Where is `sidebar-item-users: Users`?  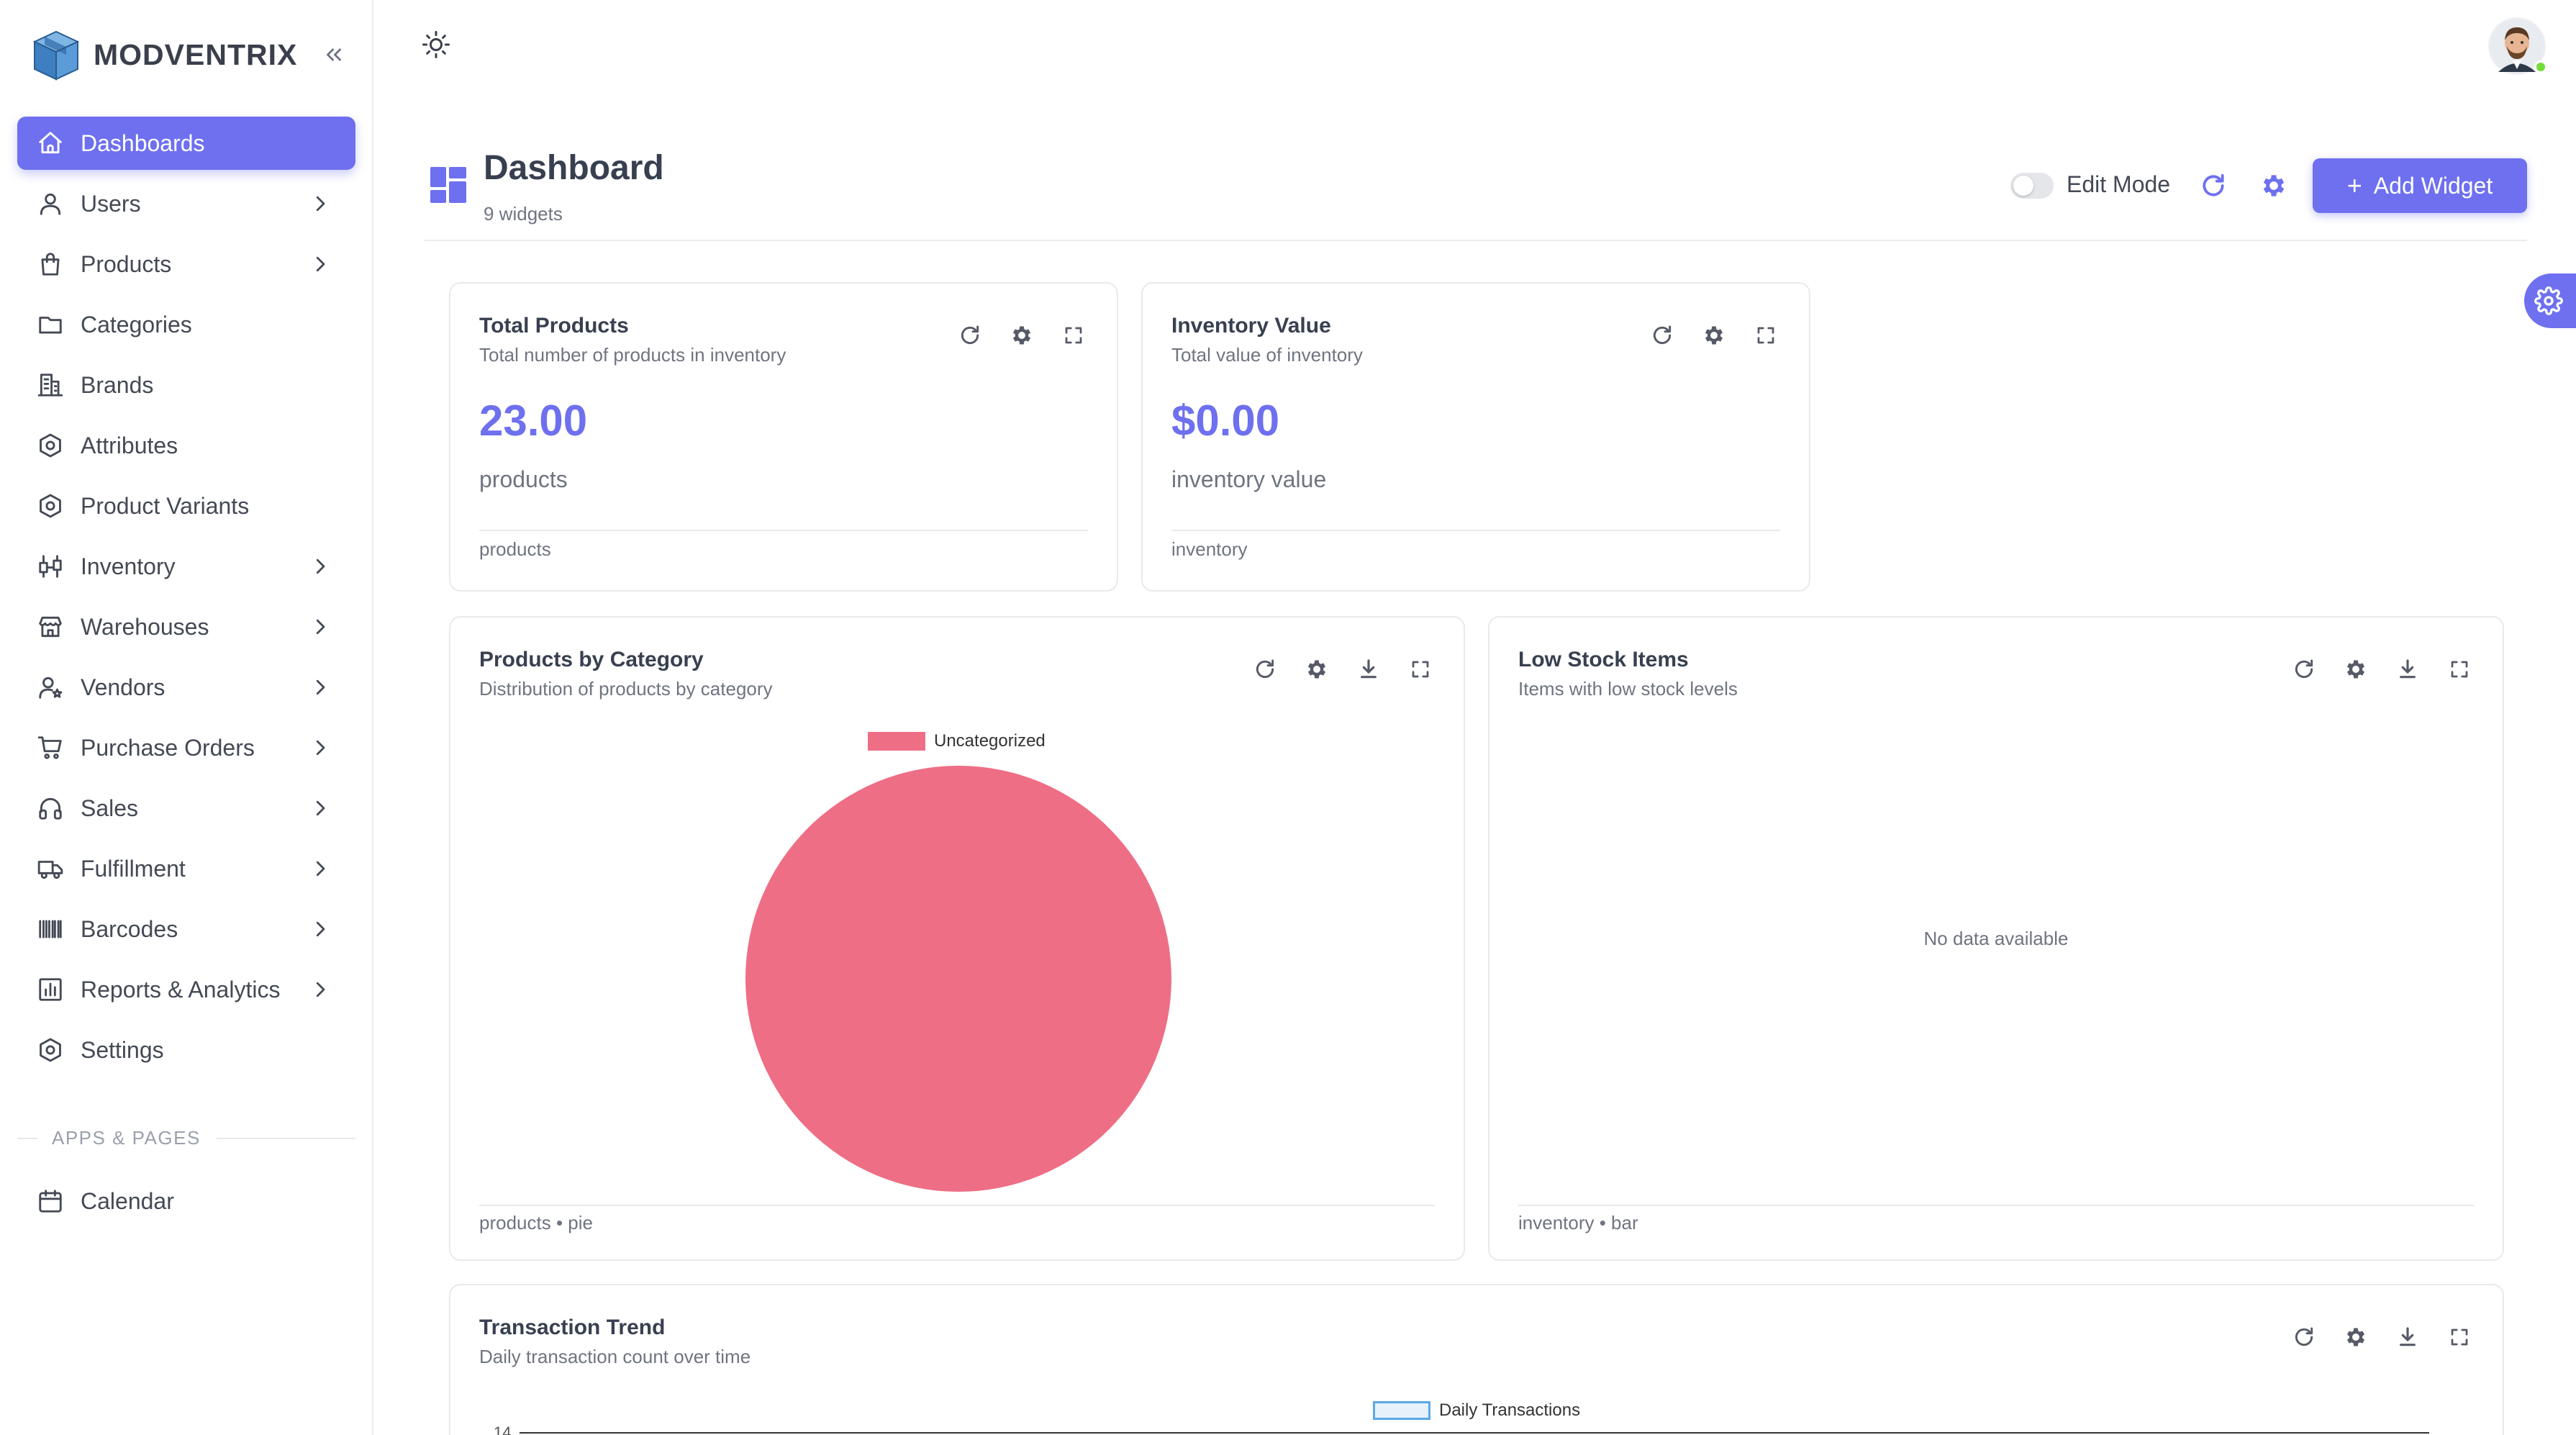 sidebar-item-users: Users is located at coordinates (186, 203).